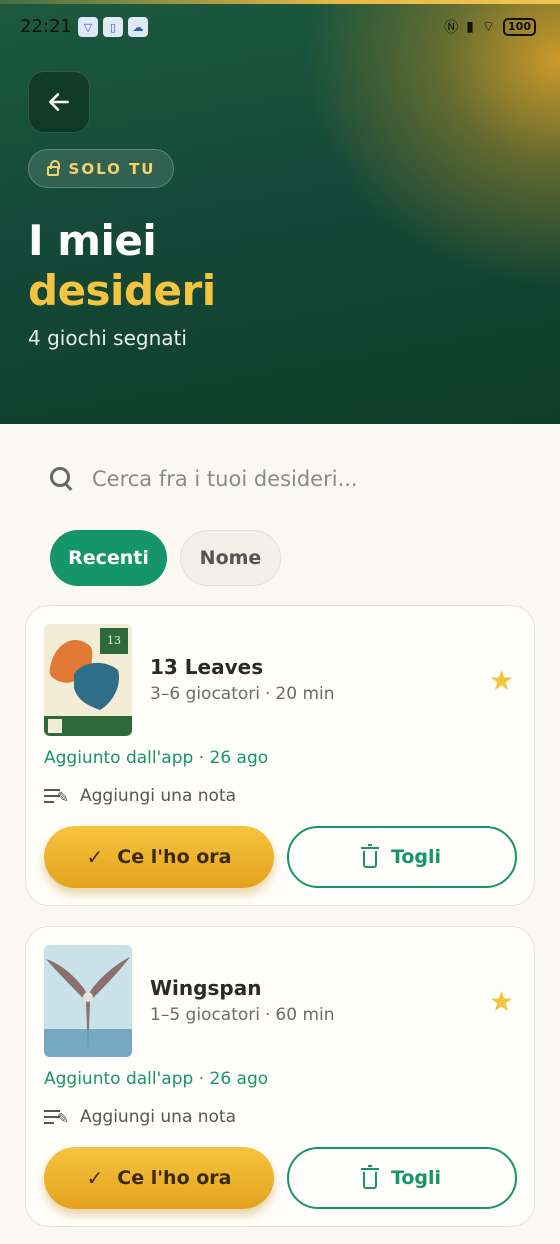 Image resolution: width=560 pixels, height=1244 pixels. What do you see at coordinates (280, 29) in the screenshot?
I see `status-bar: 22:21 ▽ ▯ ☁ Ⓝ ▮ ⌔ 100` at bounding box center [280, 29].